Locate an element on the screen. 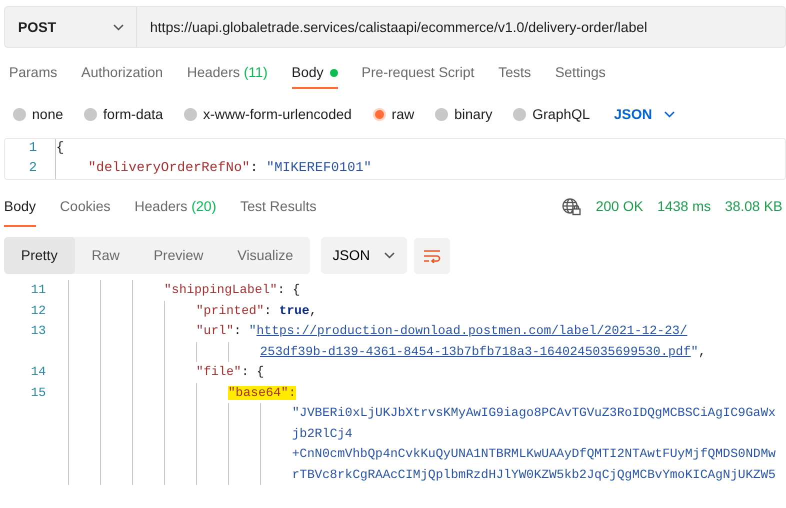 This screenshot has width=786, height=508. line-number: 1 is located at coordinates (33, 149).